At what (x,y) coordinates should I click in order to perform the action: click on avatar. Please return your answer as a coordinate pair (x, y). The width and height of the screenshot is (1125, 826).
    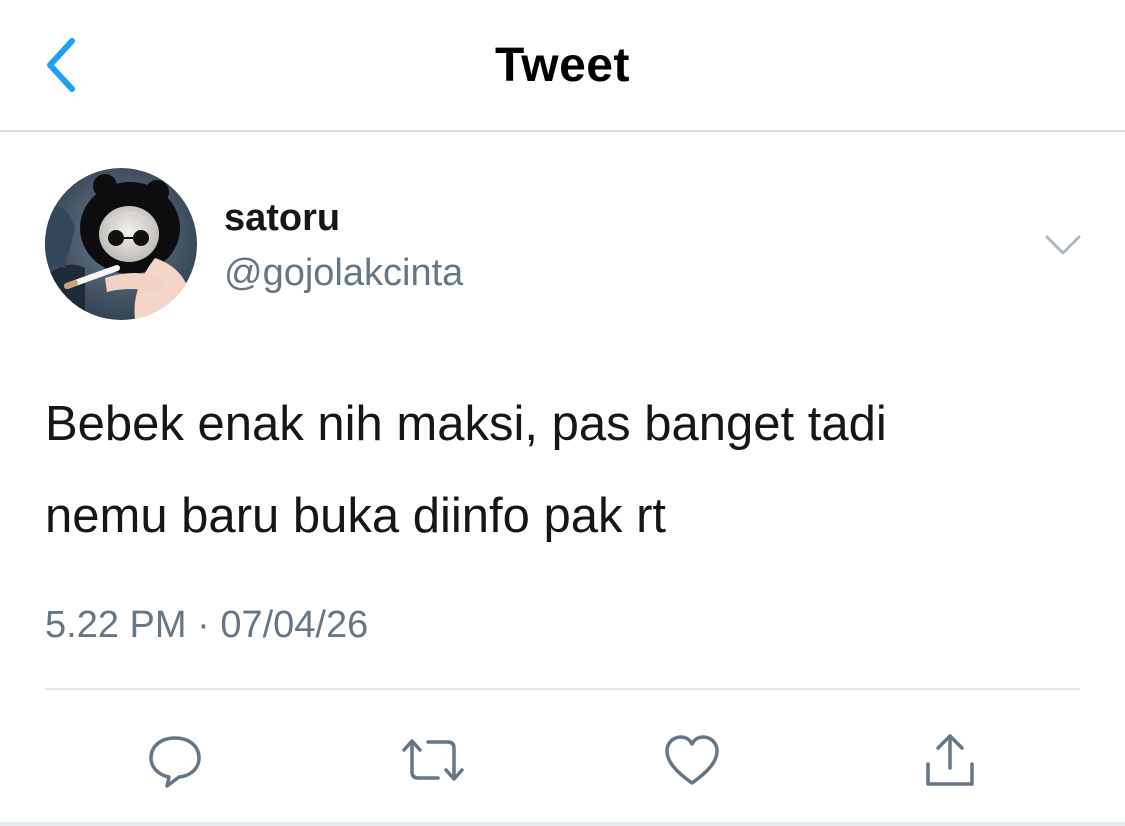
    Looking at the image, I should click on (121, 244).